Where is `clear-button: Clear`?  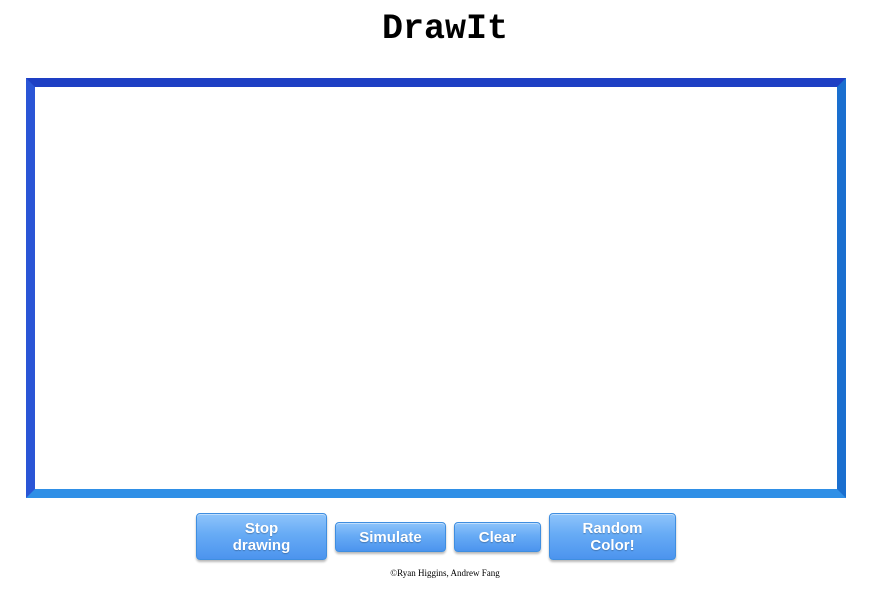 clear-button: Clear is located at coordinates (497, 537).